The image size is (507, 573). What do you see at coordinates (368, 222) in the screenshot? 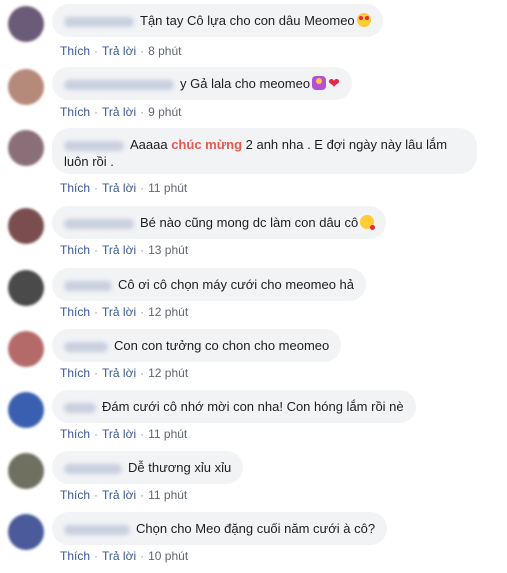
I see `wink-kiss-emoji-icon` at bounding box center [368, 222].